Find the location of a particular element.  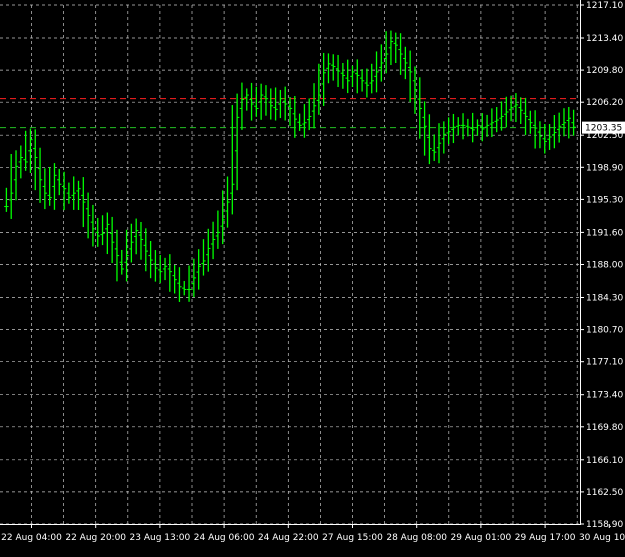

y-tick-label: 1191.60 is located at coordinates (604, 233).